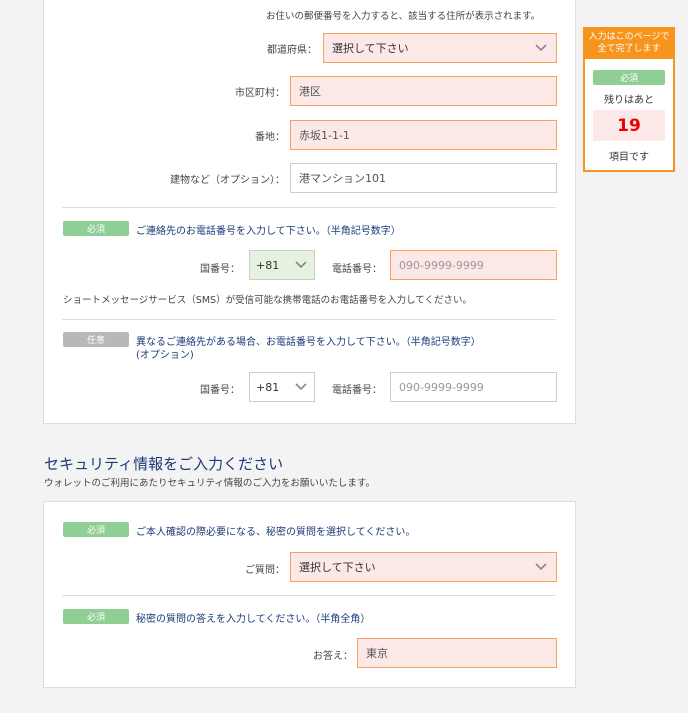  Describe the element at coordinates (282, 265) in the screenshot. I see `country-code-select: +81` at that location.